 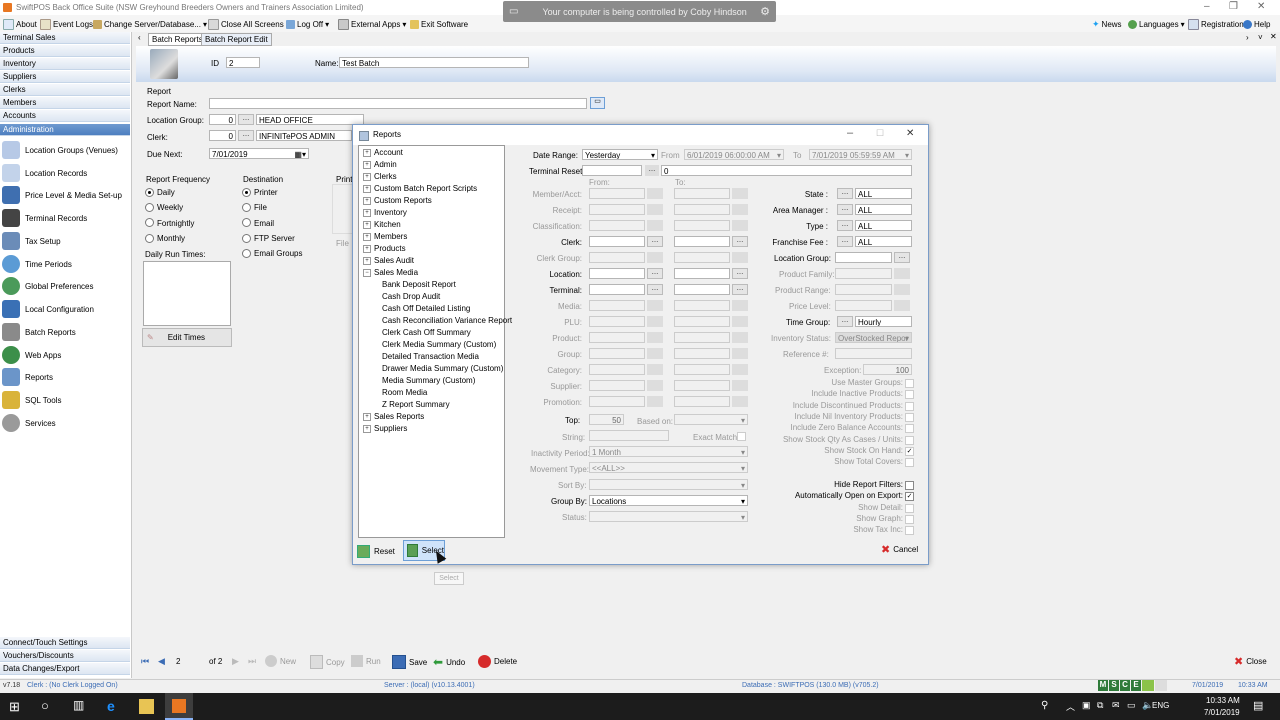 I want to click on id-field: 2, so click(x=243, y=62).